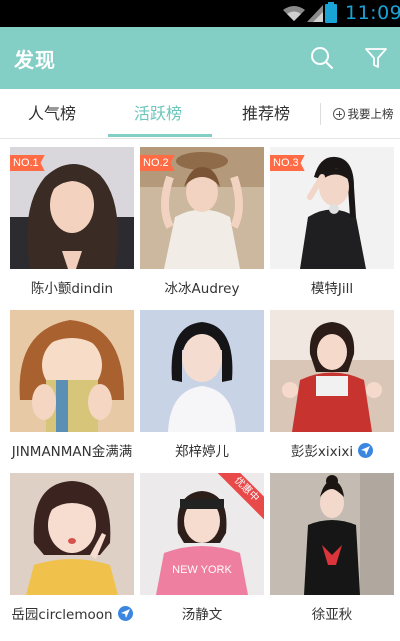 Image resolution: width=400 pixels, height=641 pixels. Describe the element at coordinates (315, 13) in the screenshot. I see `signal-icon` at that location.